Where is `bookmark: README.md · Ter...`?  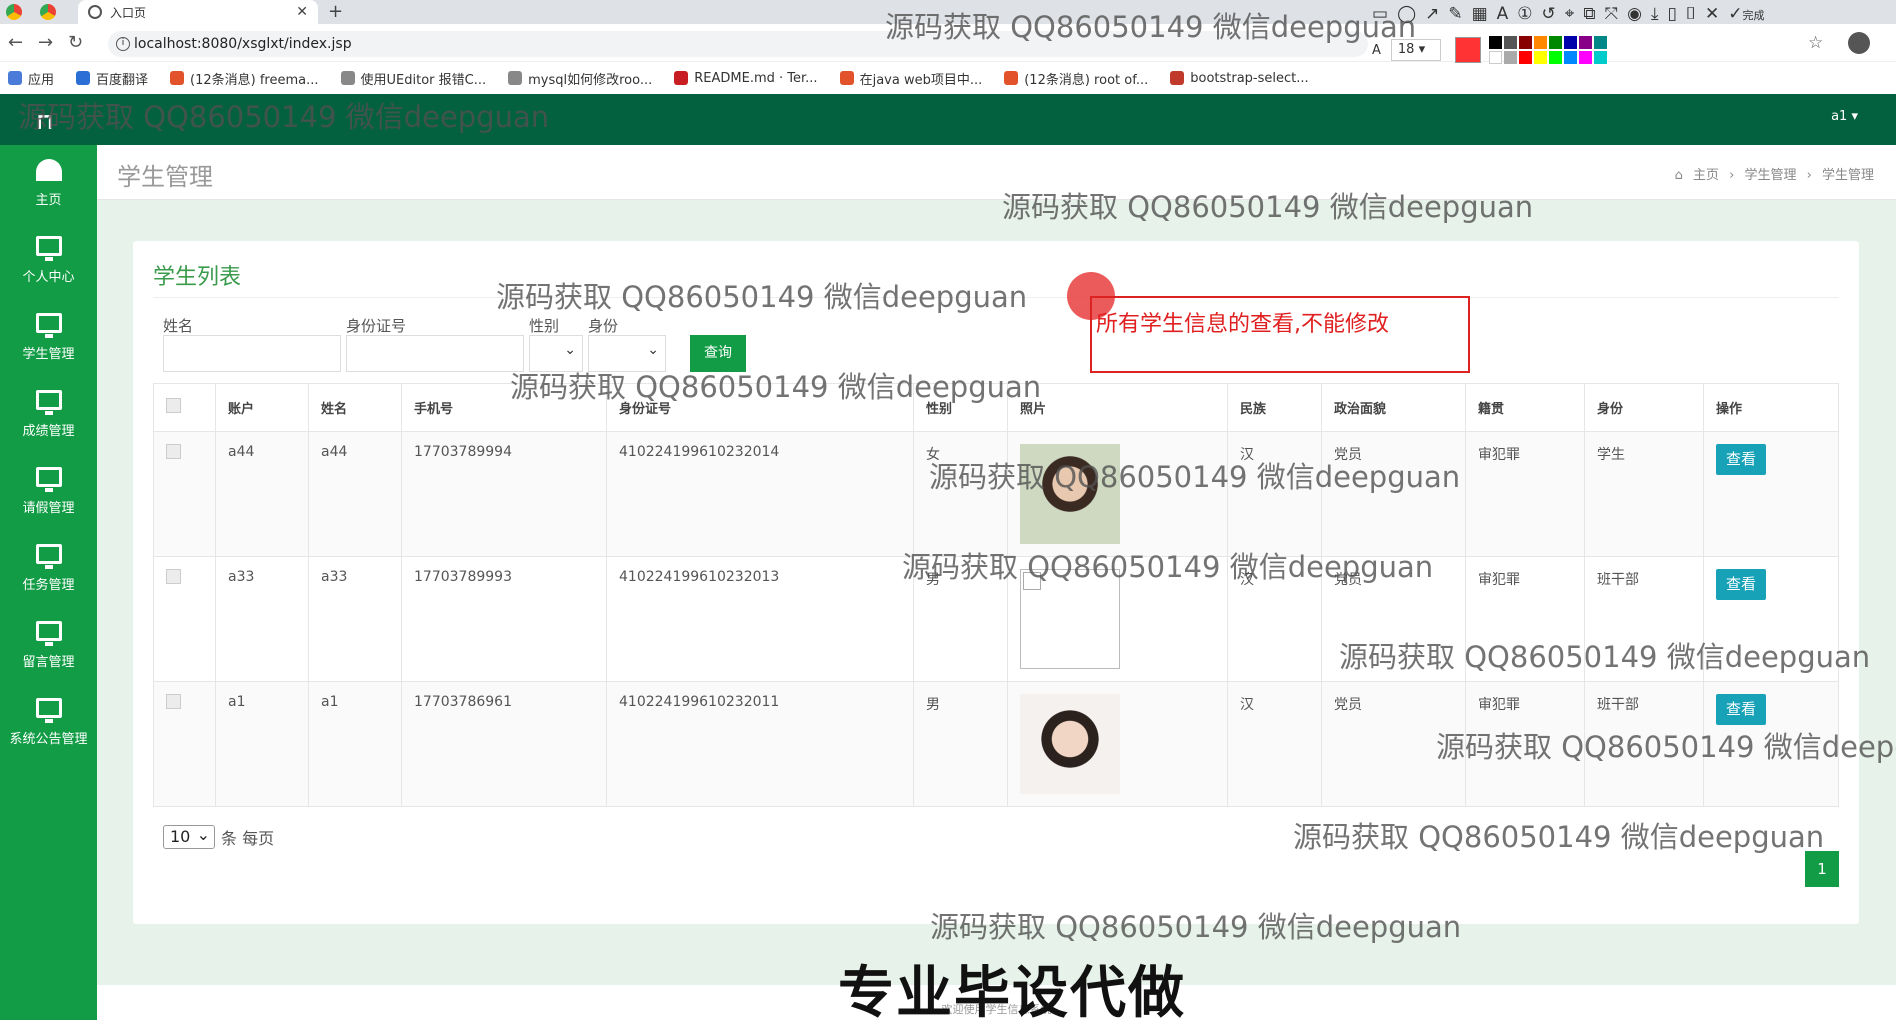 bookmark: README.md · Ter... is located at coordinates (746, 78).